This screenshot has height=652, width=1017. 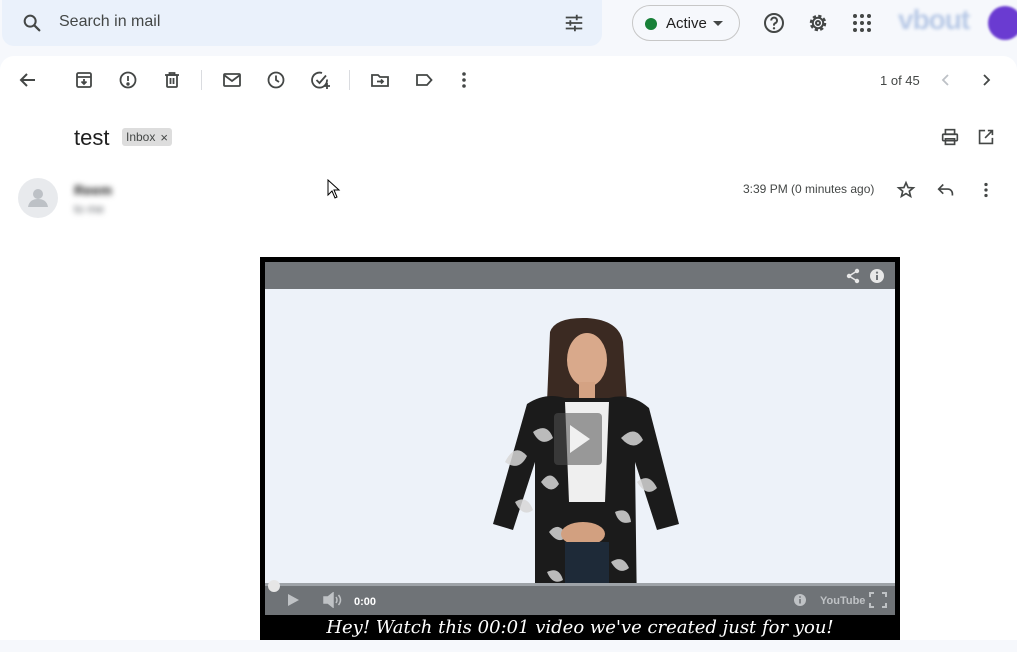 I want to click on add-to-tasks-icon, so click(x=320, y=80).